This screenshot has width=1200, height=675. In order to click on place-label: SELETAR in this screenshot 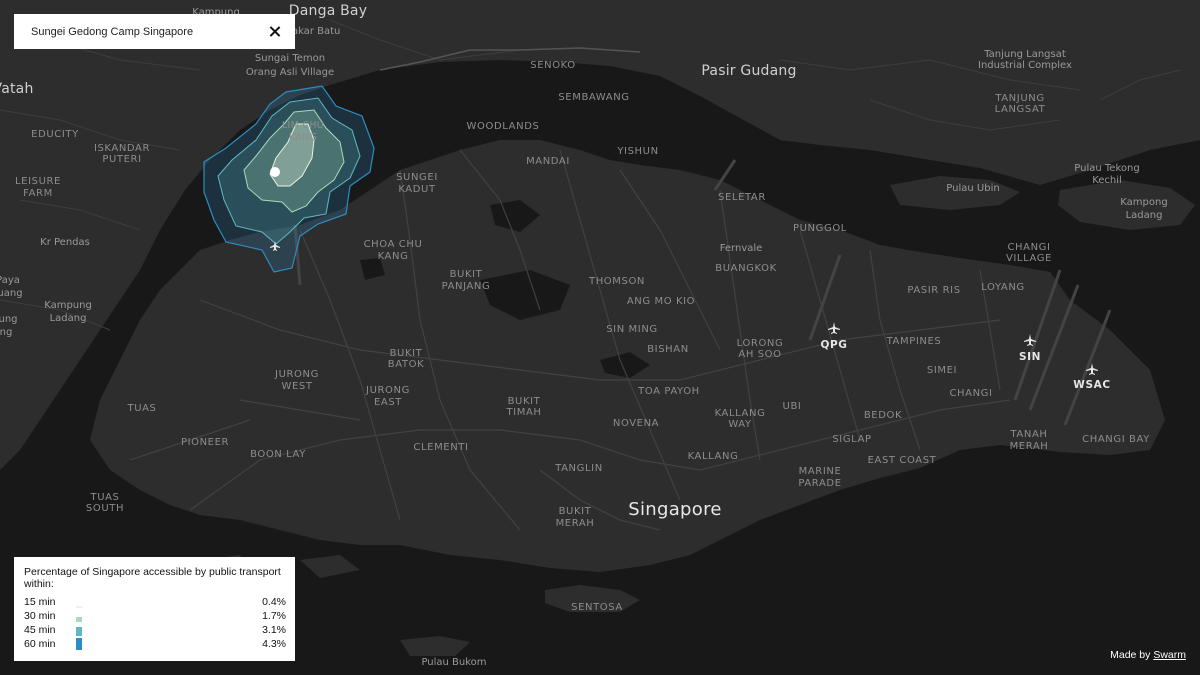, I will do `click(742, 197)`.